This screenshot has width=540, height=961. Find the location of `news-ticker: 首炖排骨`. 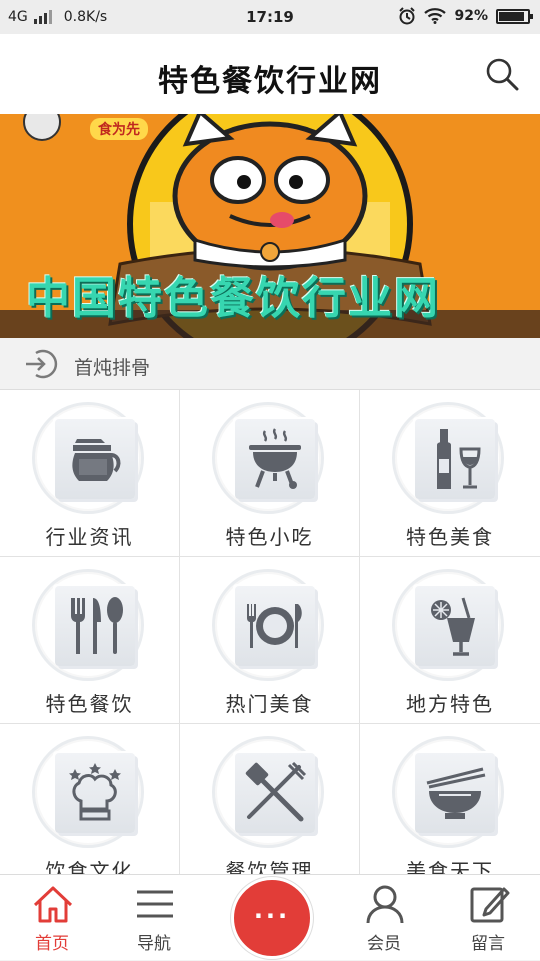

news-ticker: 首炖排骨 is located at coordinates (270, 364).